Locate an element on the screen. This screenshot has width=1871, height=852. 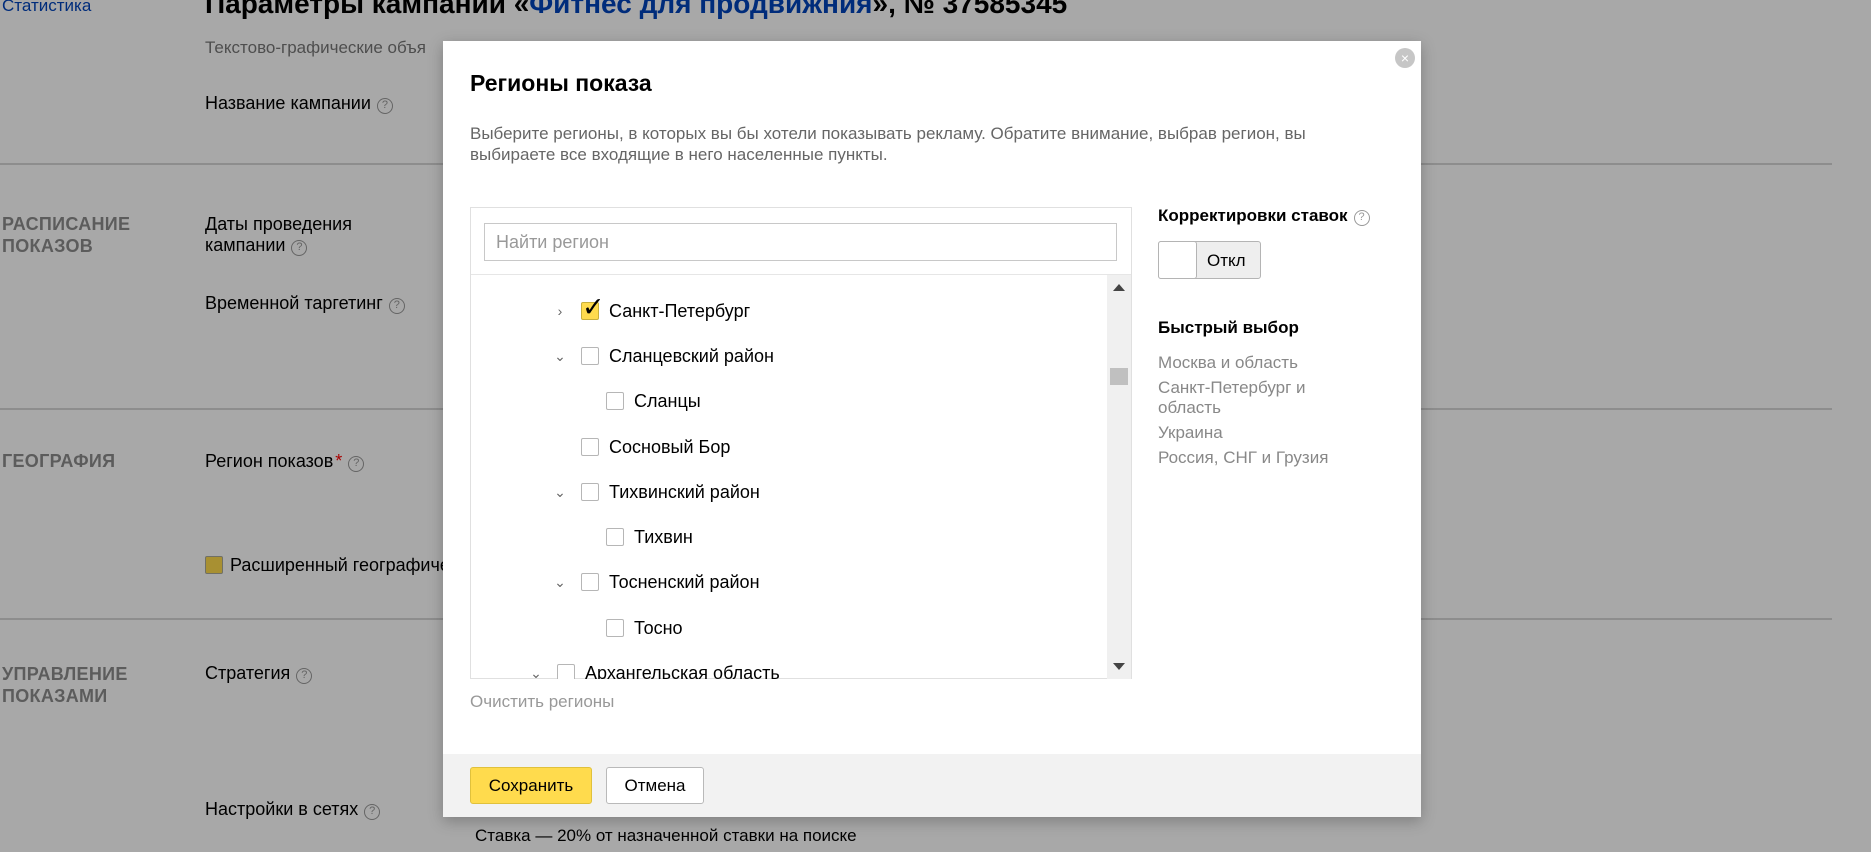
tree-row: Сосновый Бор is located at coordinates (789, 447).